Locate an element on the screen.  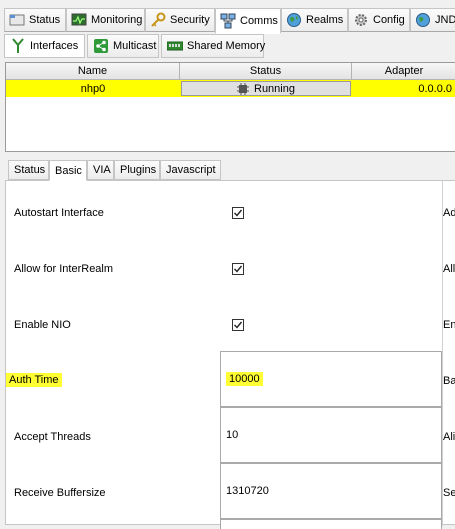
tab-multicast: Multicast is located at coordinates (123, 46).